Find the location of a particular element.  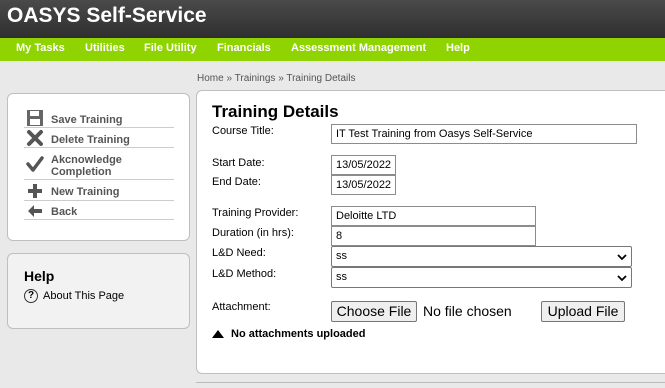

breadcrumb: Home » Trainings » Training Details is located at coordinates (276, 78).